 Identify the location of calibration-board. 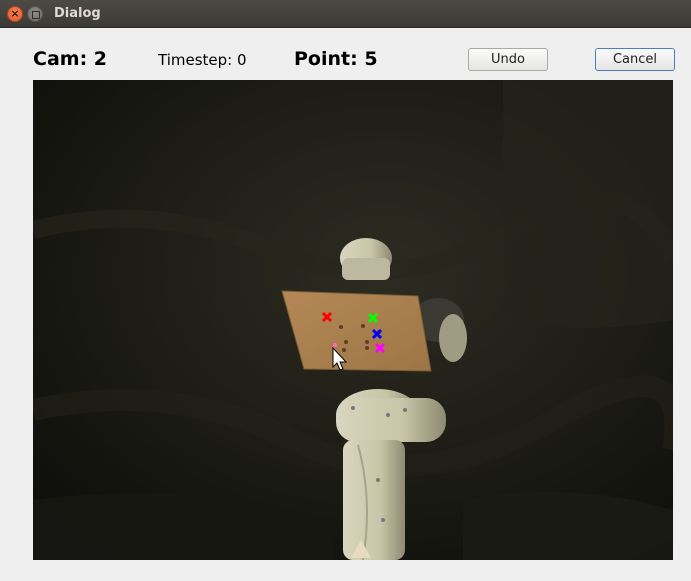
(356, 331).